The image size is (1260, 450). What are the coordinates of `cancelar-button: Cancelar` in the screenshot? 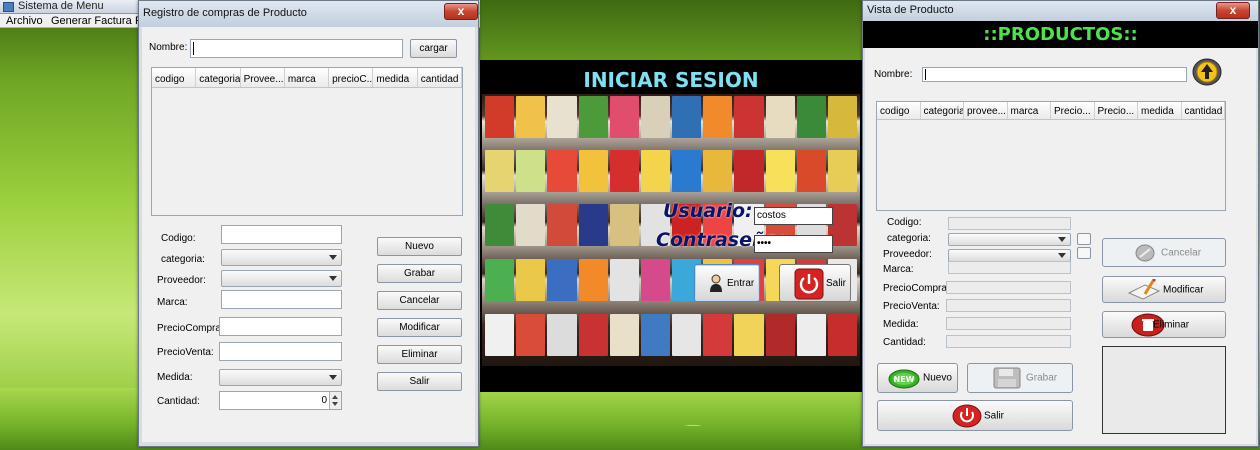 It's located at (419, 300).